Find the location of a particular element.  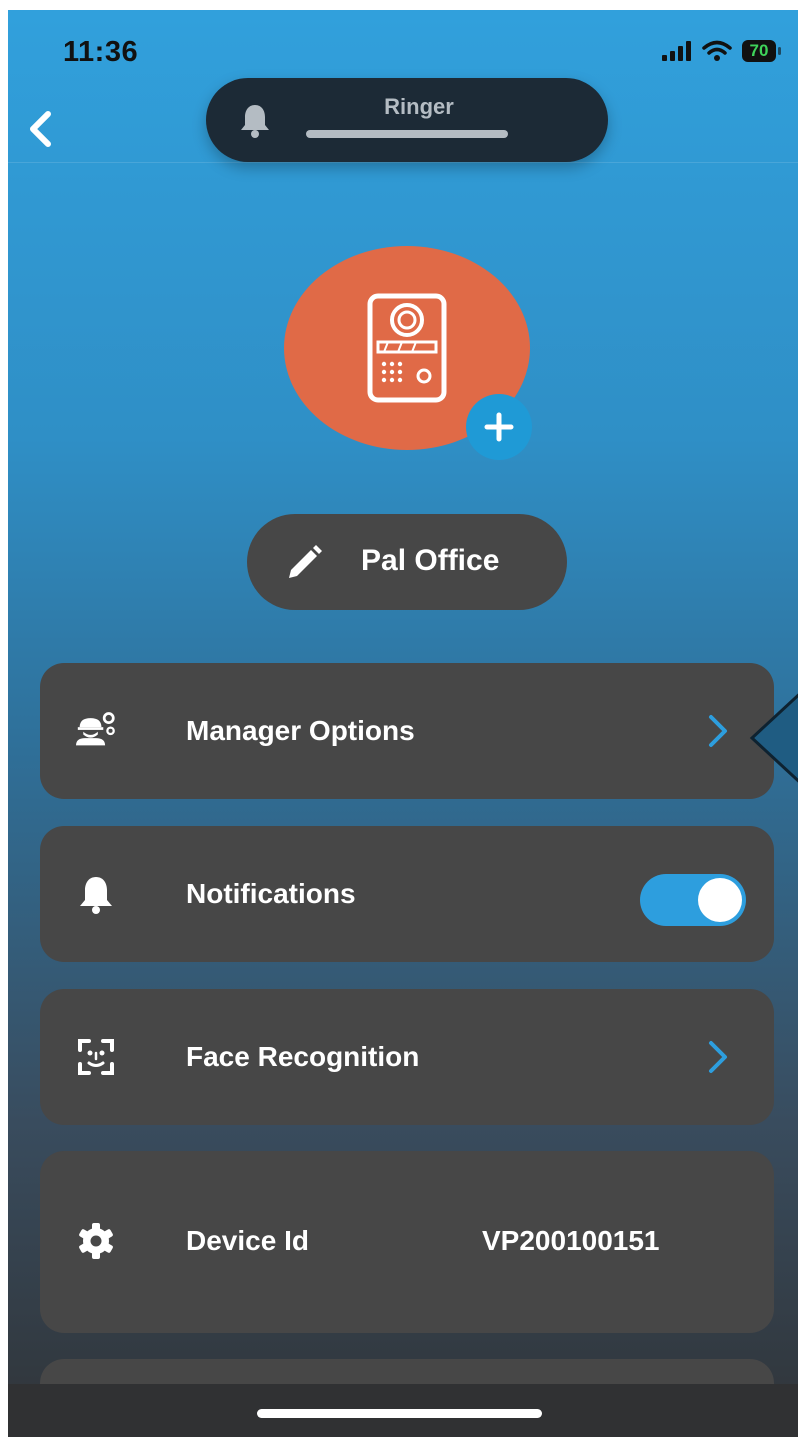

header-divider is located at coordinates (403, 162).